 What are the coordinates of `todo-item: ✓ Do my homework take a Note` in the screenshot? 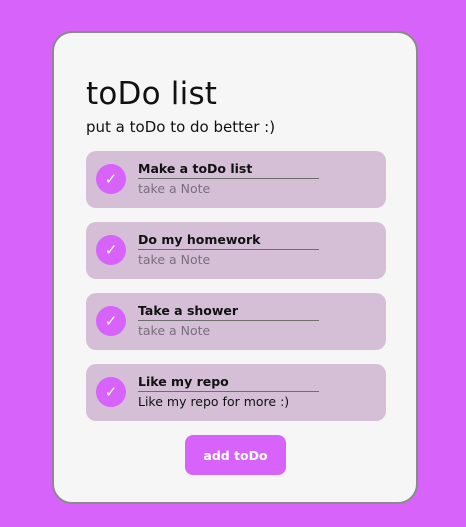 It's located at (236, 250).